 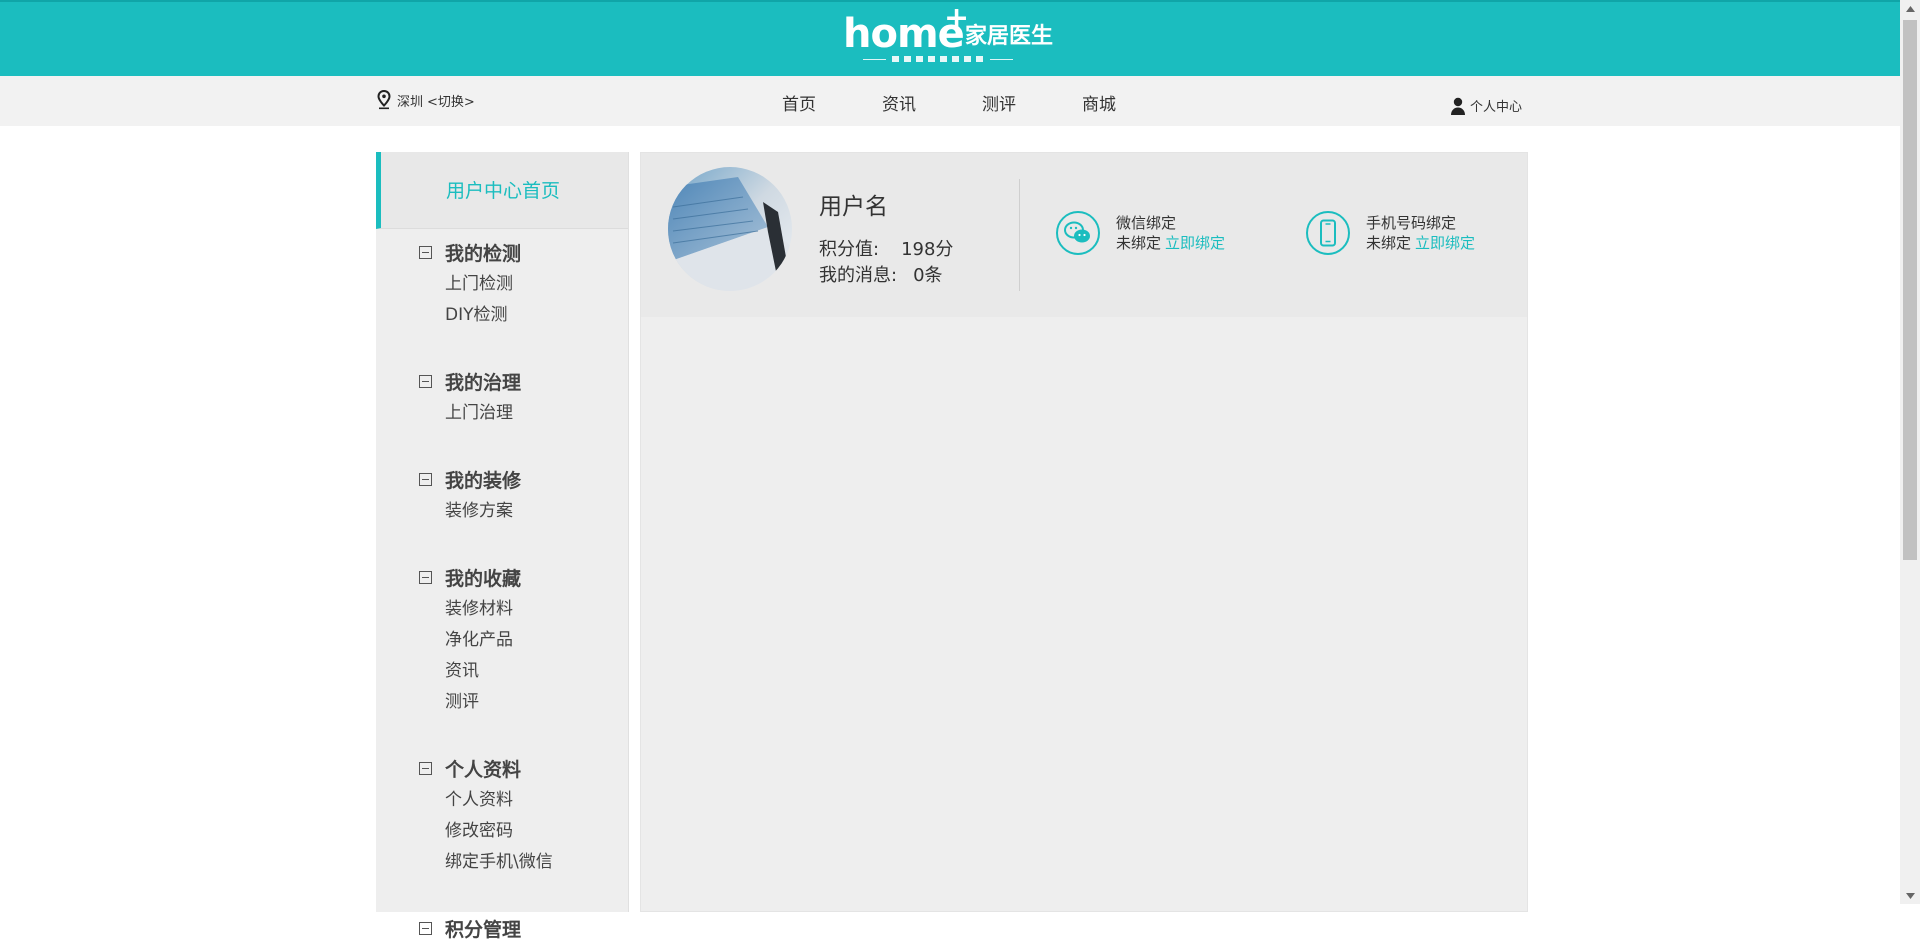 What do you see at coordinates (1019, 235) in the screenshot?
I see `profile-divider` at bounding box center [1019, 235].